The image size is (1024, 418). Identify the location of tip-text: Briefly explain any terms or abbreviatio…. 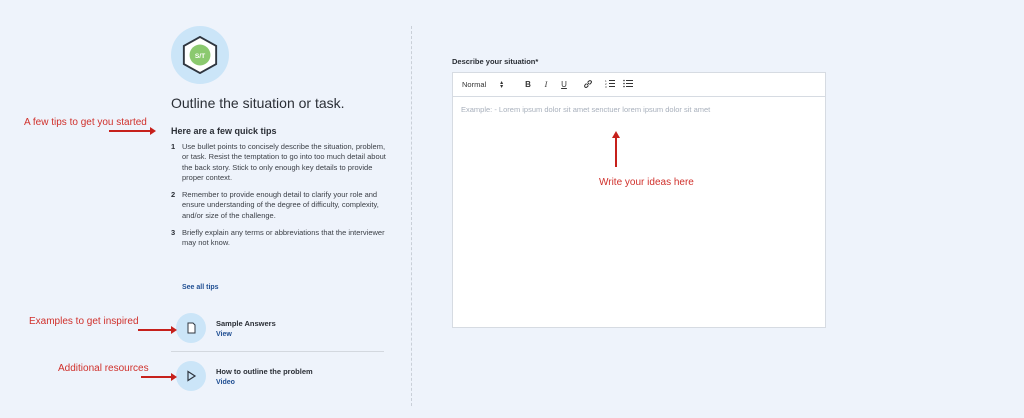
(283, 238).